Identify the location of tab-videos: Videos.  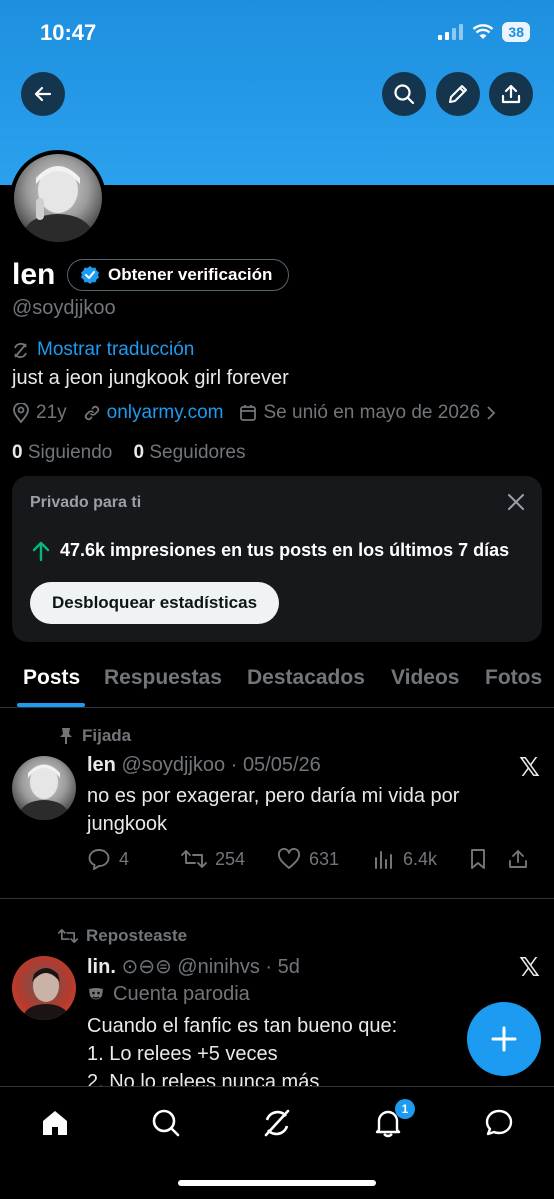
(425, 678).